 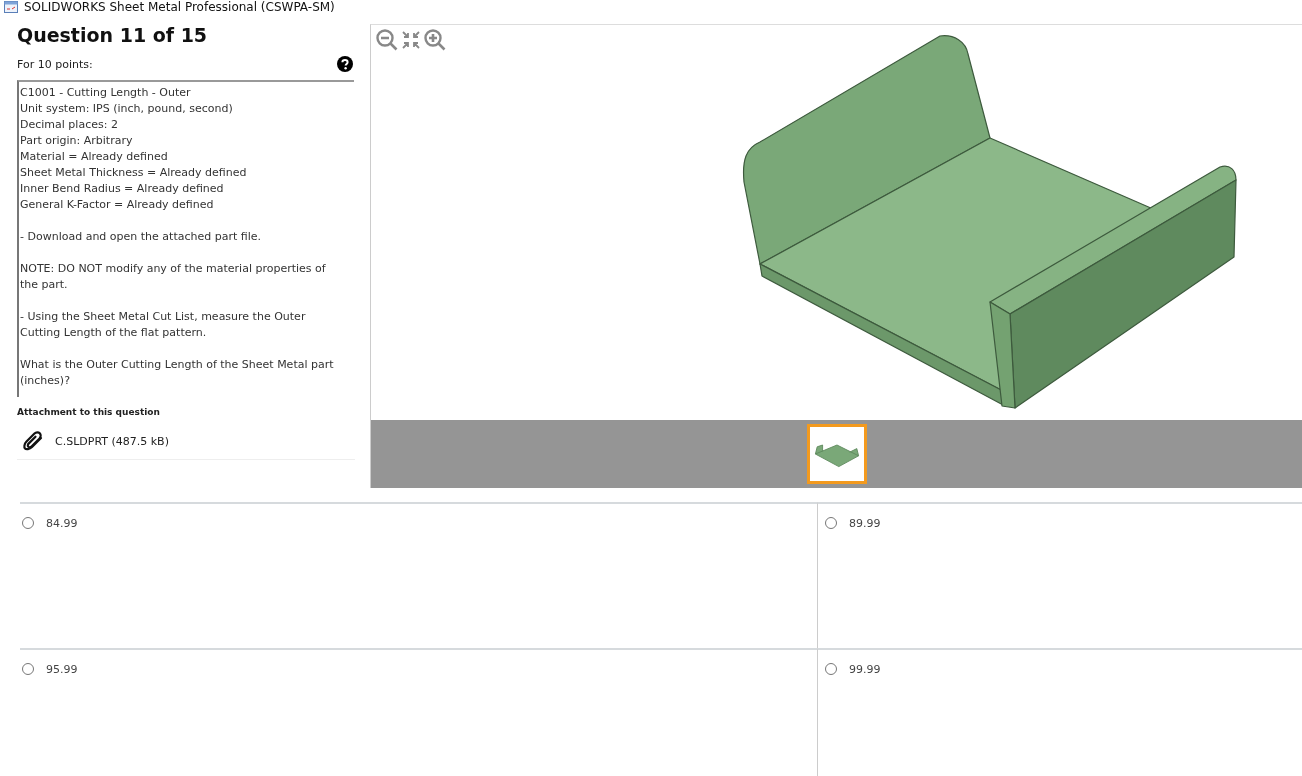 I want to click on attachment-link: C.SLDPRT (487.5 kB), so click(x=112, y=441).